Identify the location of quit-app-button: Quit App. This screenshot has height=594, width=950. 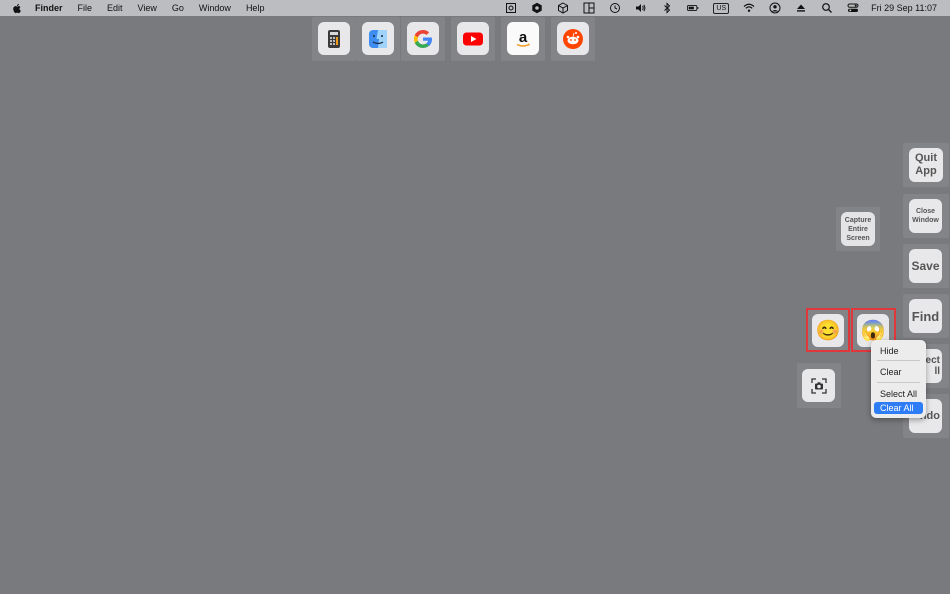
(926, 165).